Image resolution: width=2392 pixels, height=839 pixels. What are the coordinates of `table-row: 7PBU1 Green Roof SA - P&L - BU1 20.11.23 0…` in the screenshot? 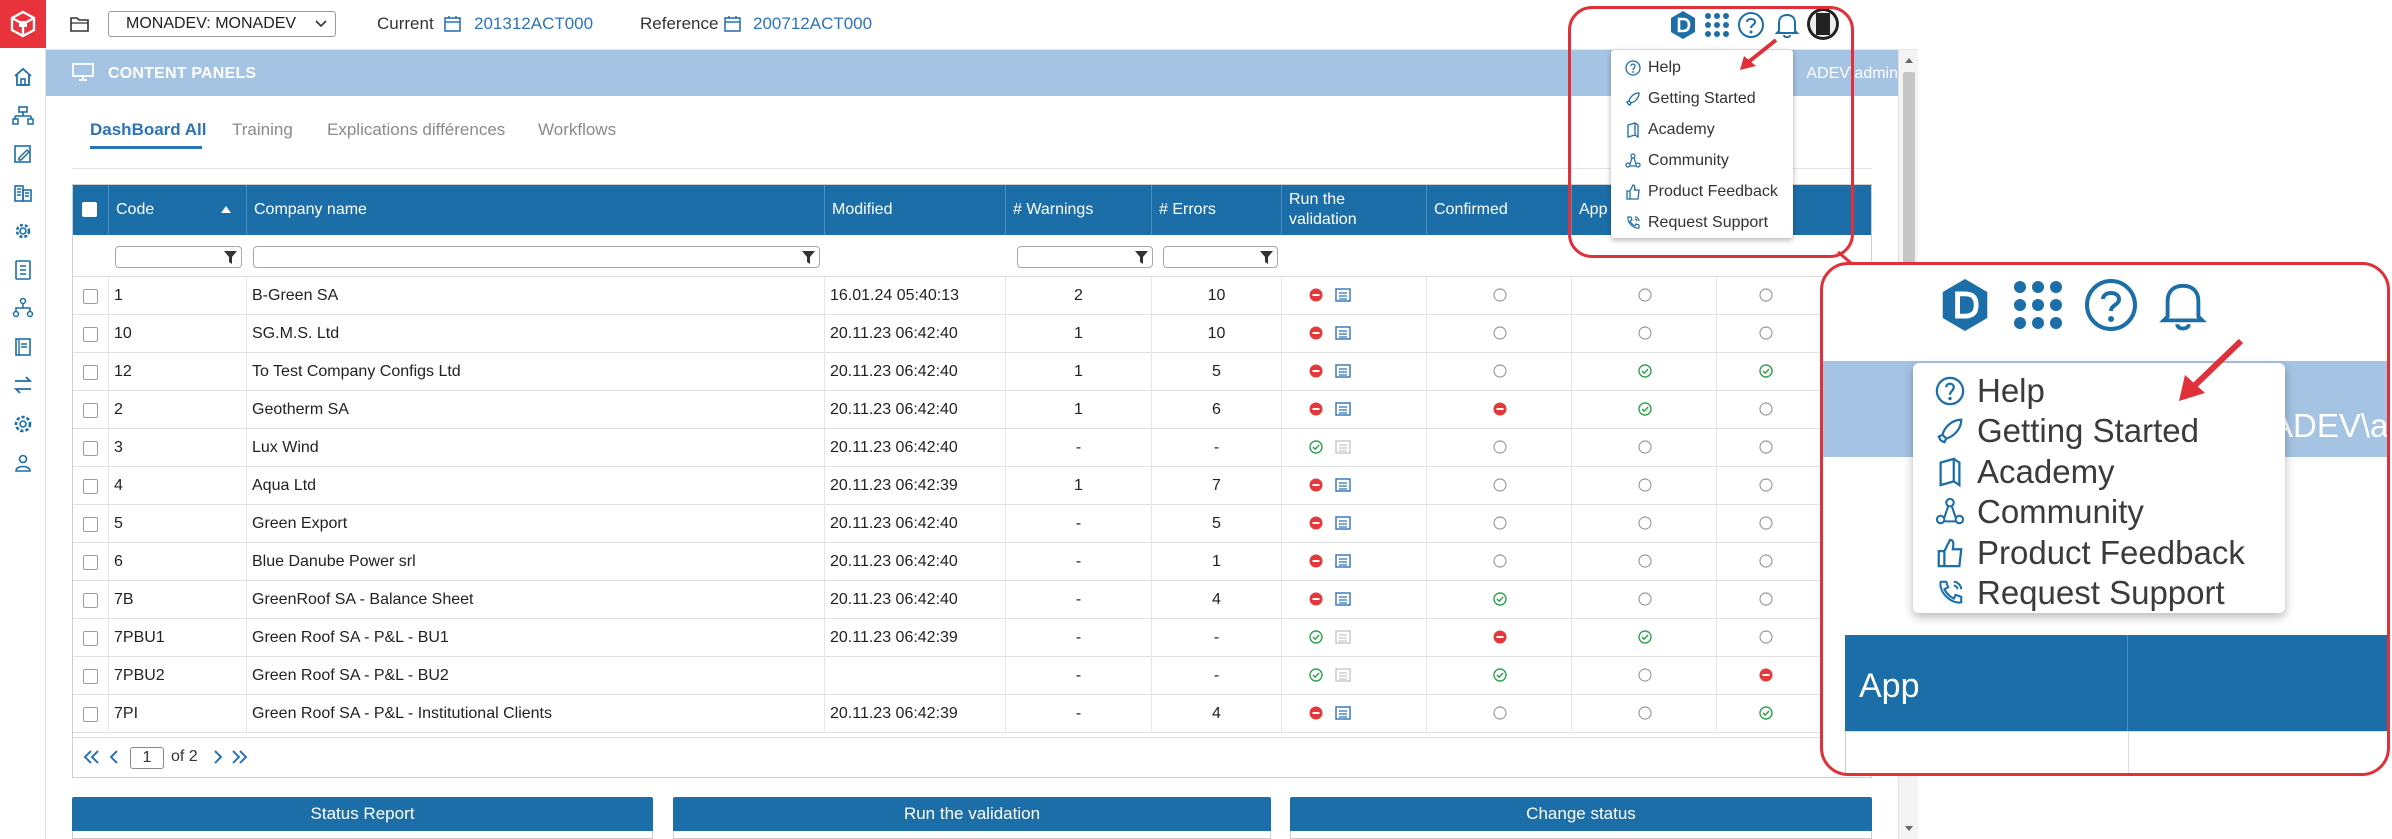 It's located at (972, 638).